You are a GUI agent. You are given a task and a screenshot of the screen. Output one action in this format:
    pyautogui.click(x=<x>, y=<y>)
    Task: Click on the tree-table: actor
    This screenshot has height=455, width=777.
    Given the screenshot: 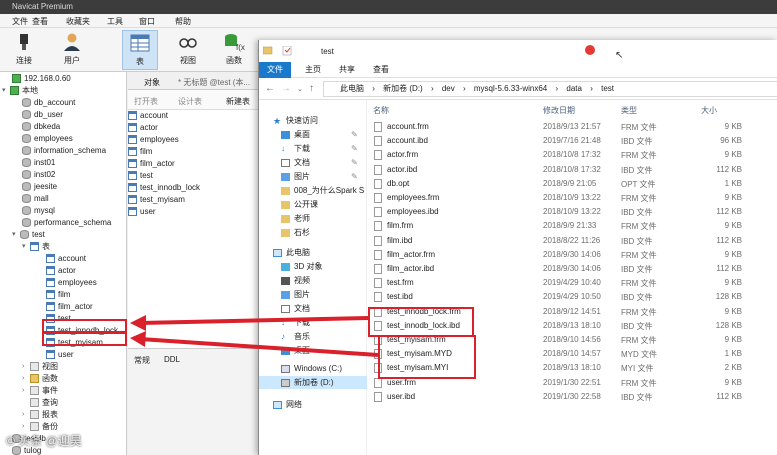 What is the action you would take?
    pyautogui.click(x=61, y=270)
    